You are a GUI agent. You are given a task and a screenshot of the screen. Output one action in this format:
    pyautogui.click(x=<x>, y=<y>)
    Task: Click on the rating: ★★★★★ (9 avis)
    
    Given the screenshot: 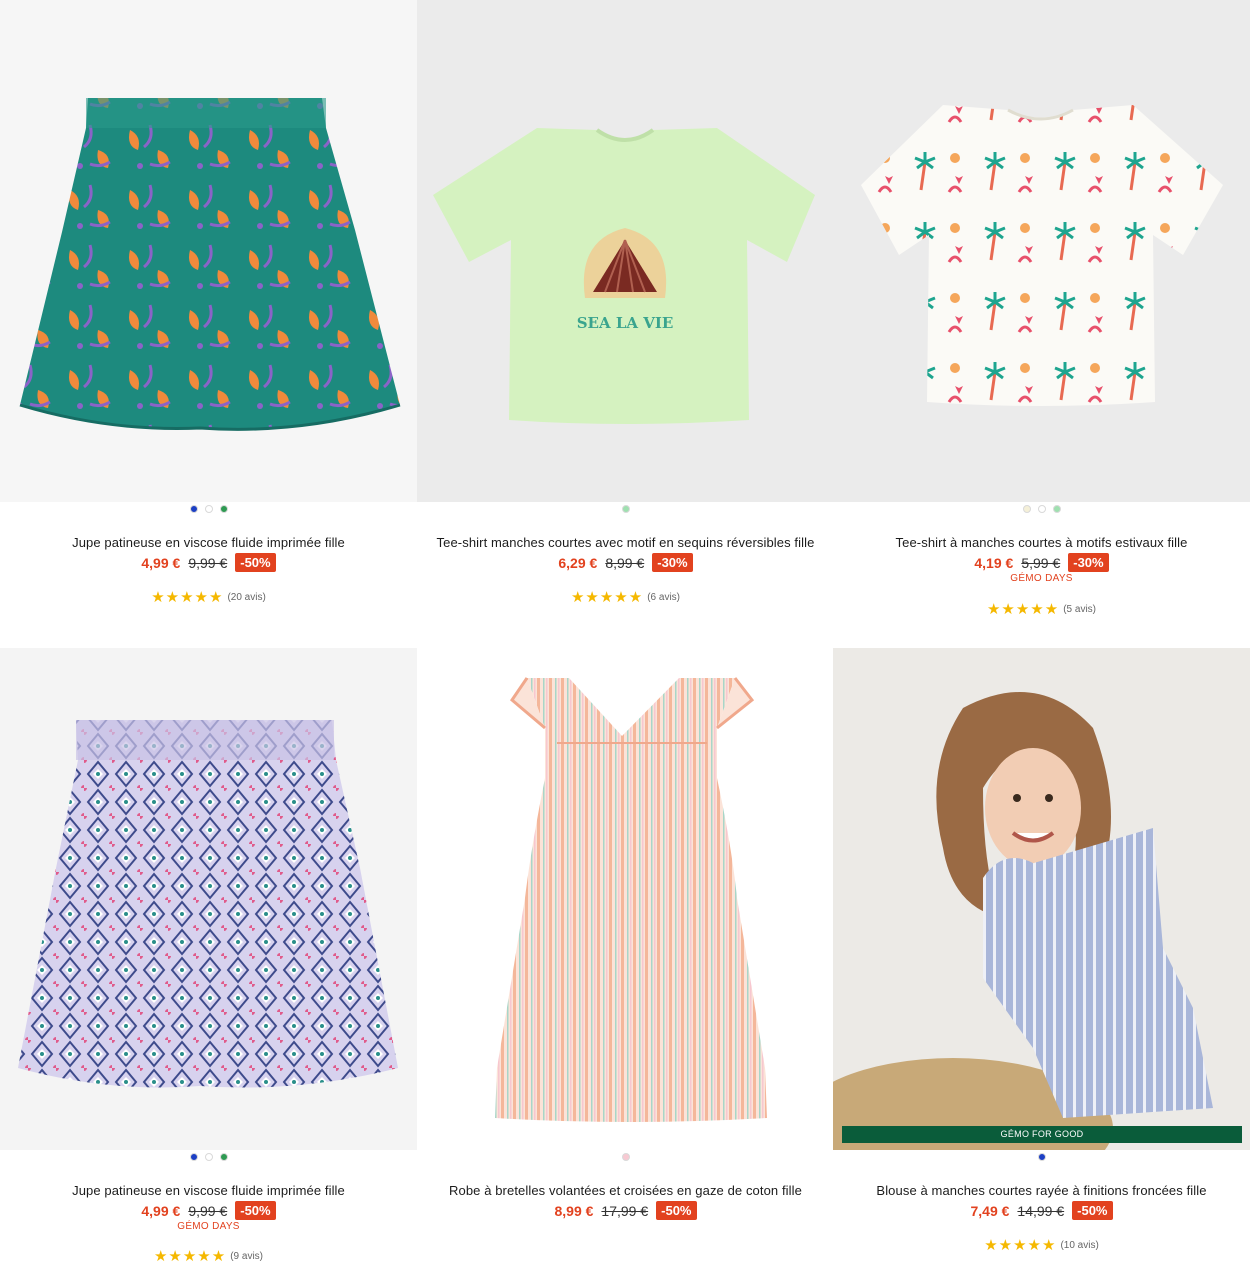 What is the action you would take?
    pyautogui.click(x=208, y=1255)
    